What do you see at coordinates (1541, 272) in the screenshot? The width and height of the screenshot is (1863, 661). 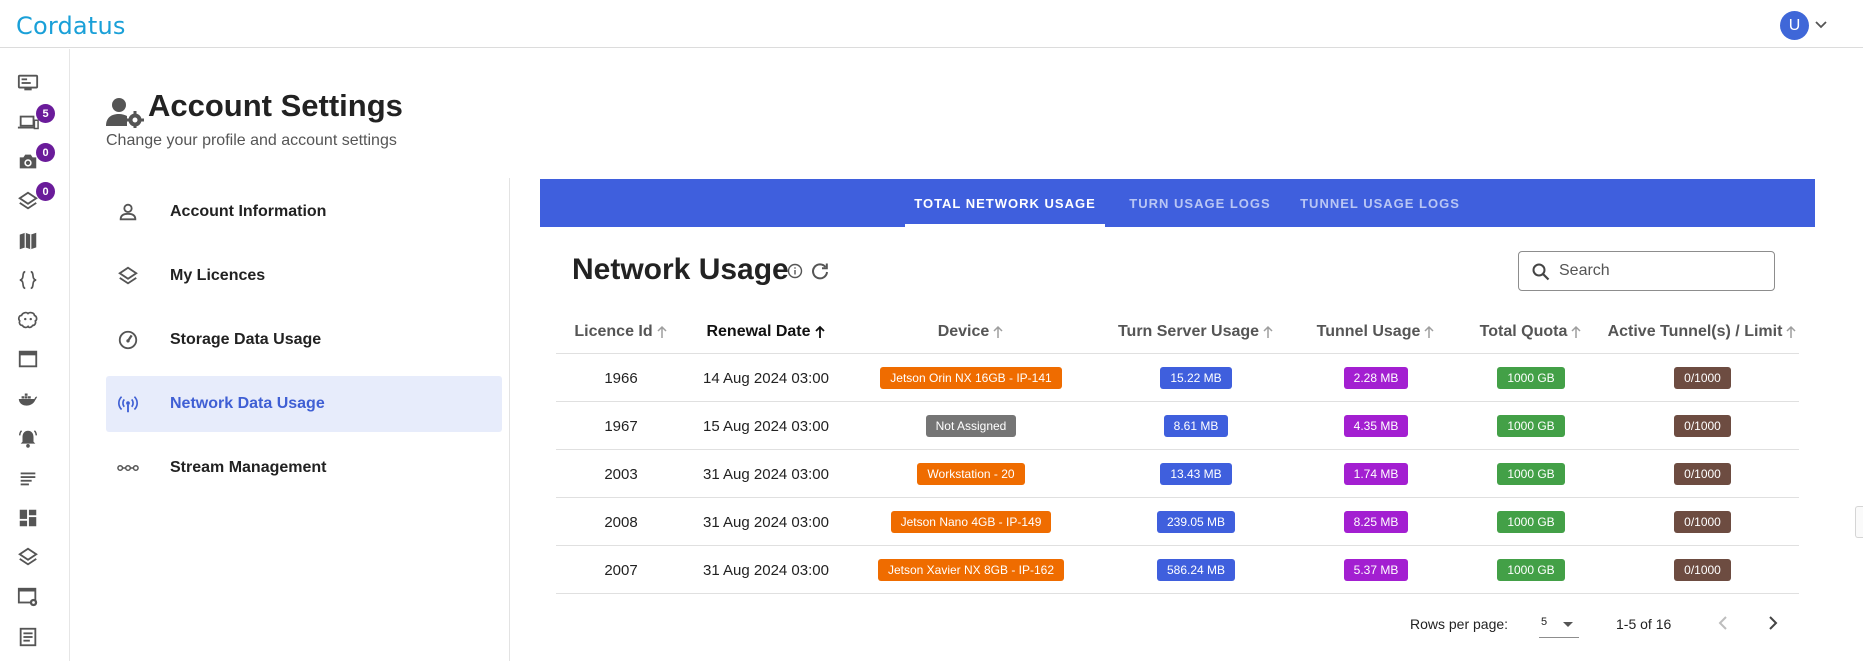 I see `search-icon` at bounding box center [1541, 272].